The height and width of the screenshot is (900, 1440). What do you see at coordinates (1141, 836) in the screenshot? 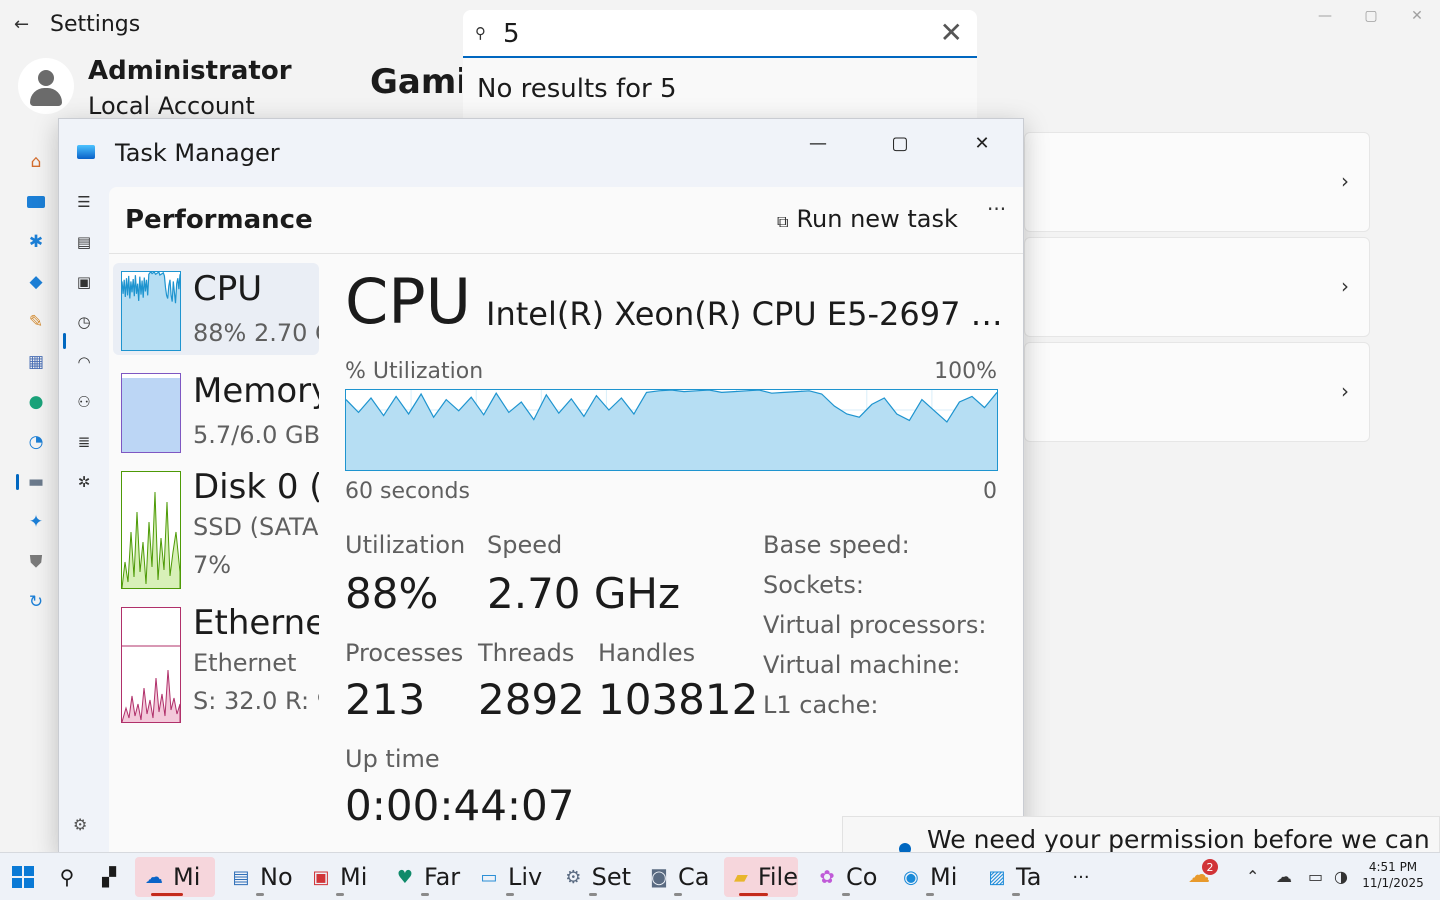
I see `notification-toast: We need your permission before we can` at bounding box center [1141, 836].